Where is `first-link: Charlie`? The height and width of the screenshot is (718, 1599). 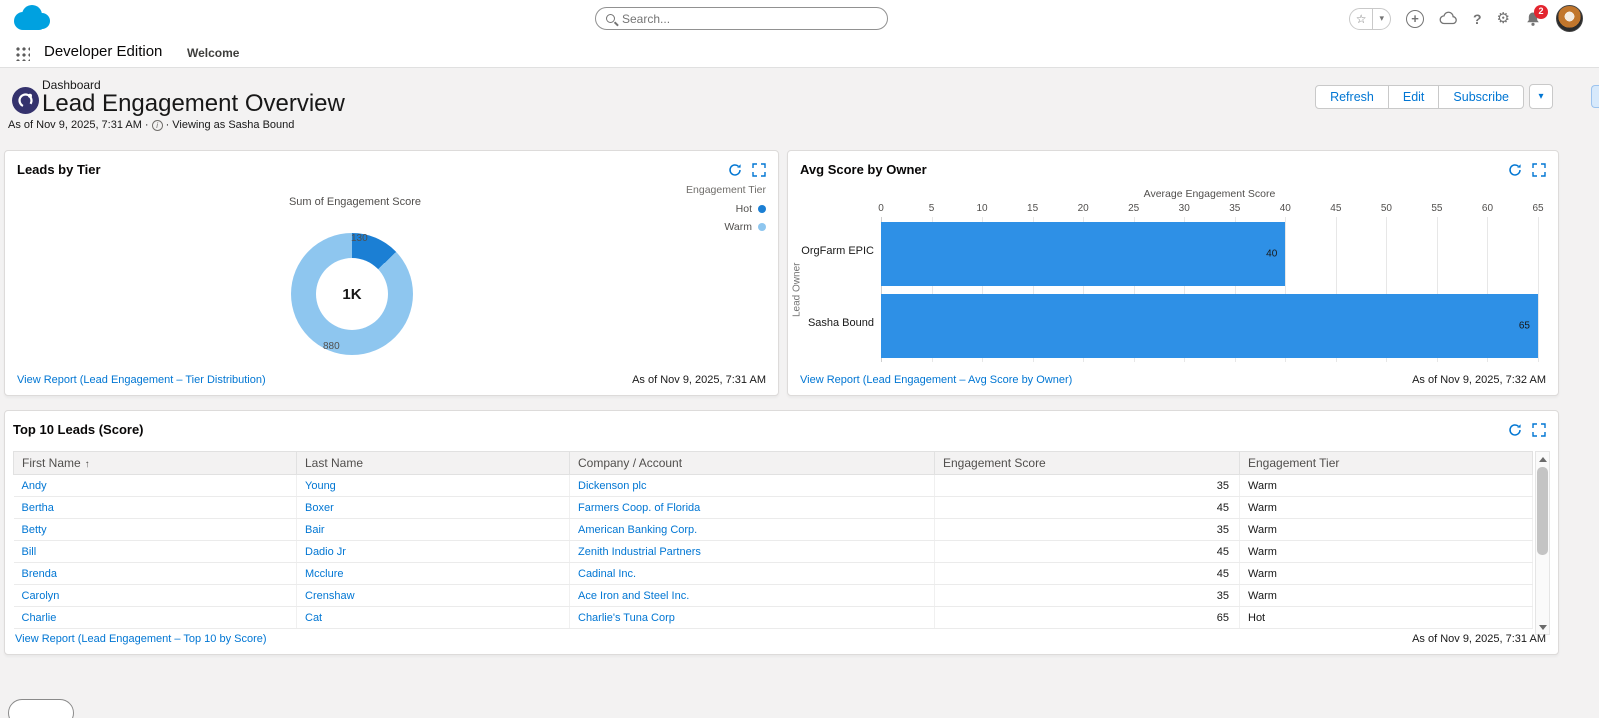
first-link: Charlie is located at coordinates (39, 618).